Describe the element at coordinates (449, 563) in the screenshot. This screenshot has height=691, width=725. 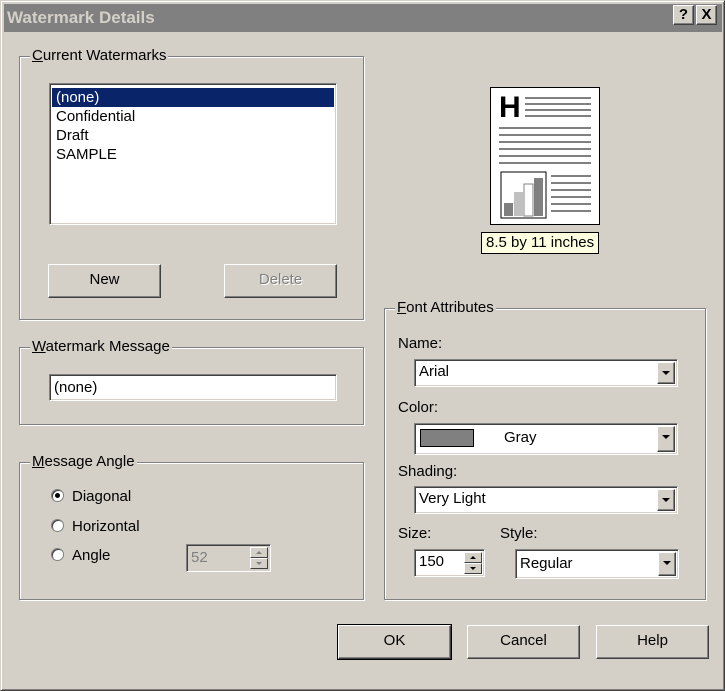
I see `size-spinner: 150` at that location.